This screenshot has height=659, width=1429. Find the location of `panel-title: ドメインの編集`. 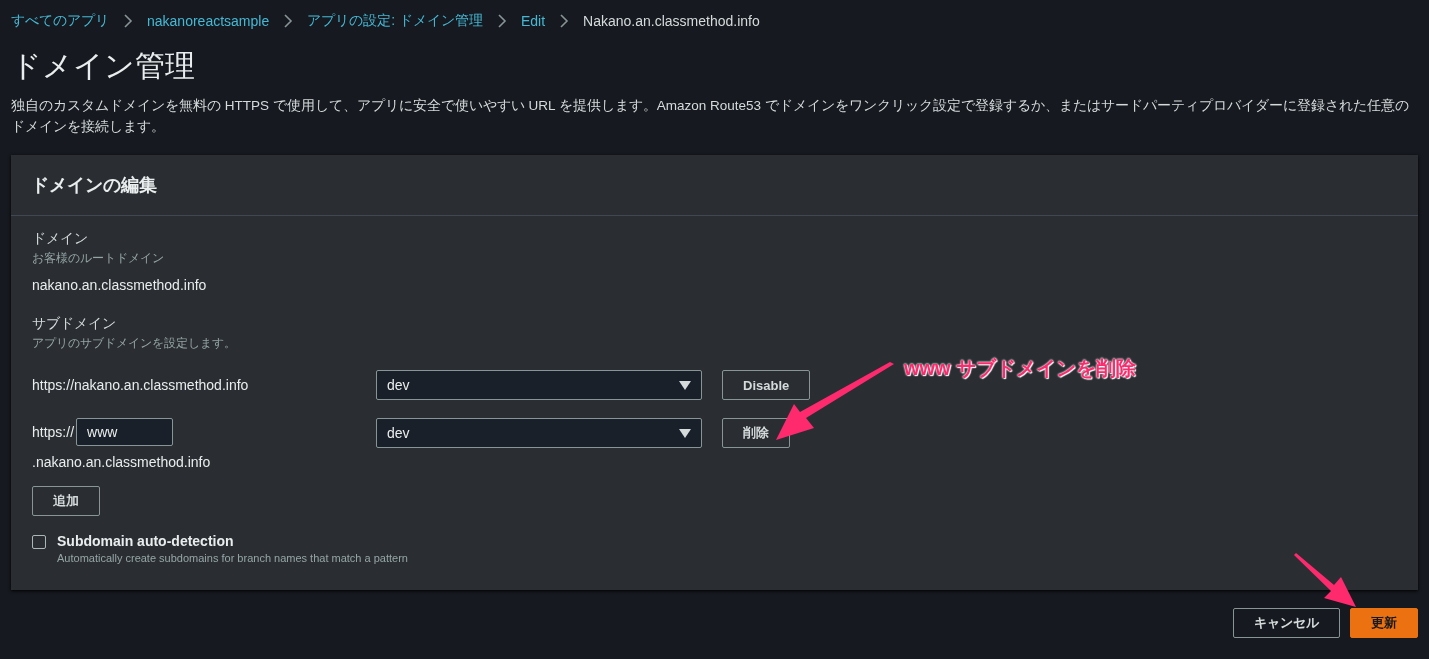

panel-title: ドメインの編集 is located at coordinates (714, 185).